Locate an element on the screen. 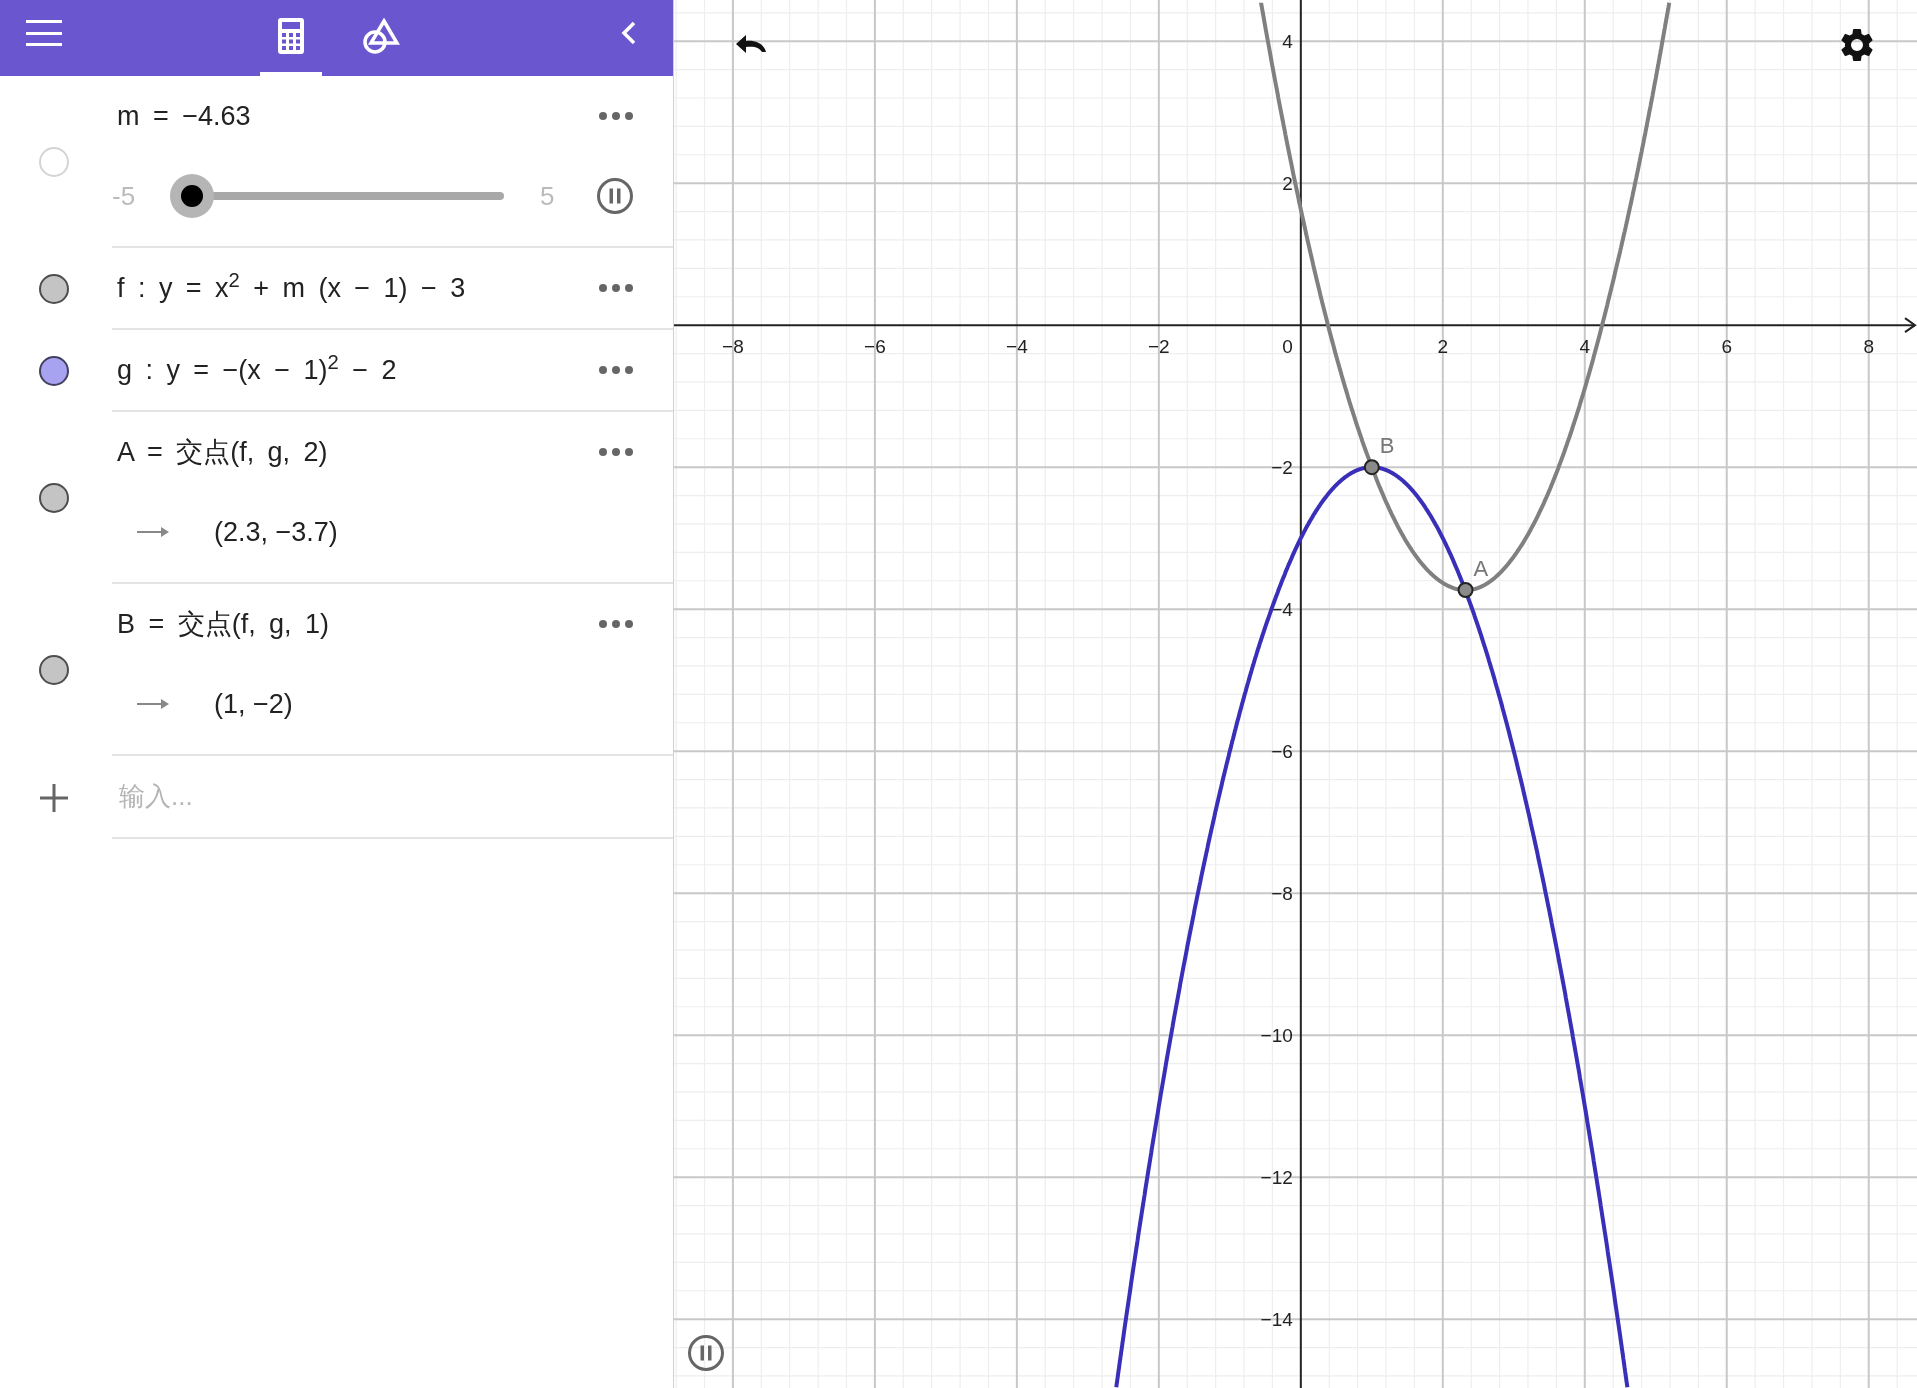  point-label: A is located at coordinates (1481, 568).